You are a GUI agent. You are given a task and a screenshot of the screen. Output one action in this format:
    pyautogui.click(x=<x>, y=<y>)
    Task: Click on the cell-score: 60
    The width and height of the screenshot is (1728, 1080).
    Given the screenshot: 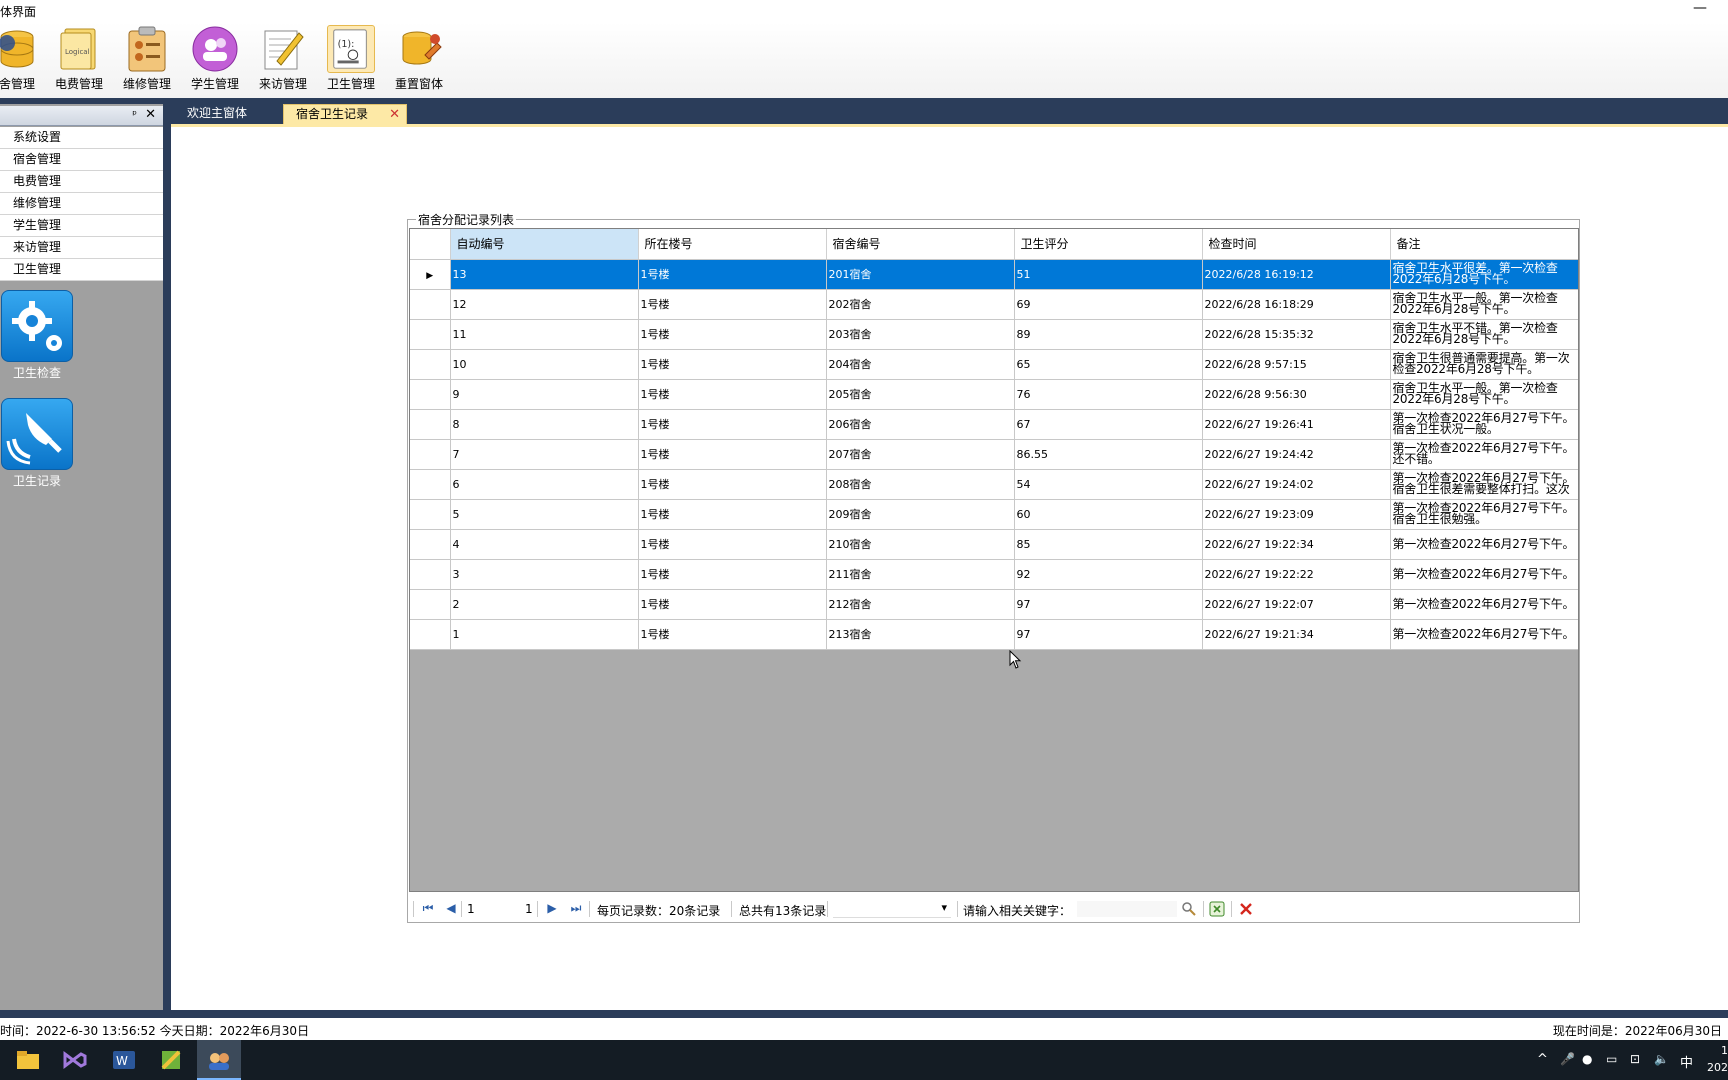 What is the action you would take?
    pyautogui.click(x=1108, y=514)
    